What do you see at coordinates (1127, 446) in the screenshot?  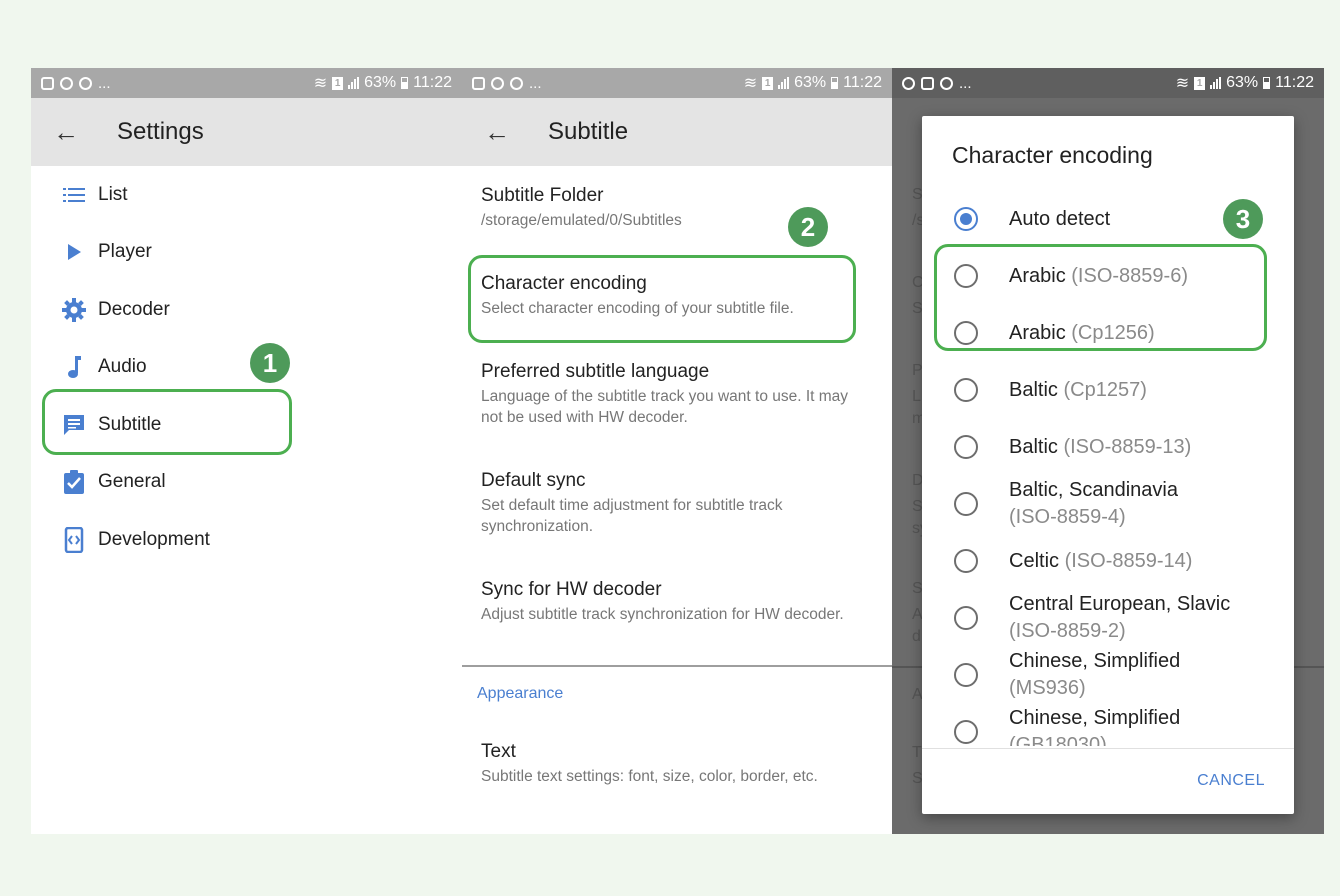 I see `option-detail: (ISO-8859-13)` at bounding box center [1127, 446].